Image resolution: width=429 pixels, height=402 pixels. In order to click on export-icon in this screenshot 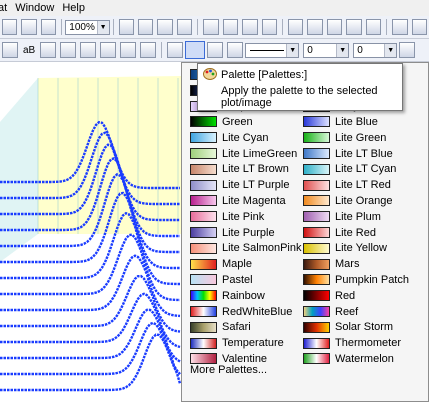, I will do `click(146, 27)`.